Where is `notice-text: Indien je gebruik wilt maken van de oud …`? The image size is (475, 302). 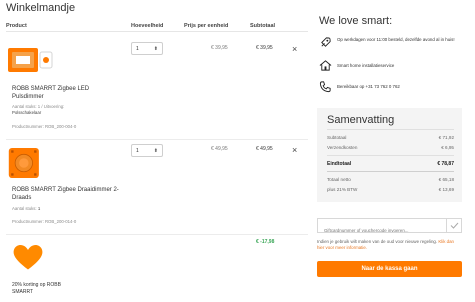 notice-text: Indien je gebruik wilt maken van de oud … is located at coordinates (377, 241).